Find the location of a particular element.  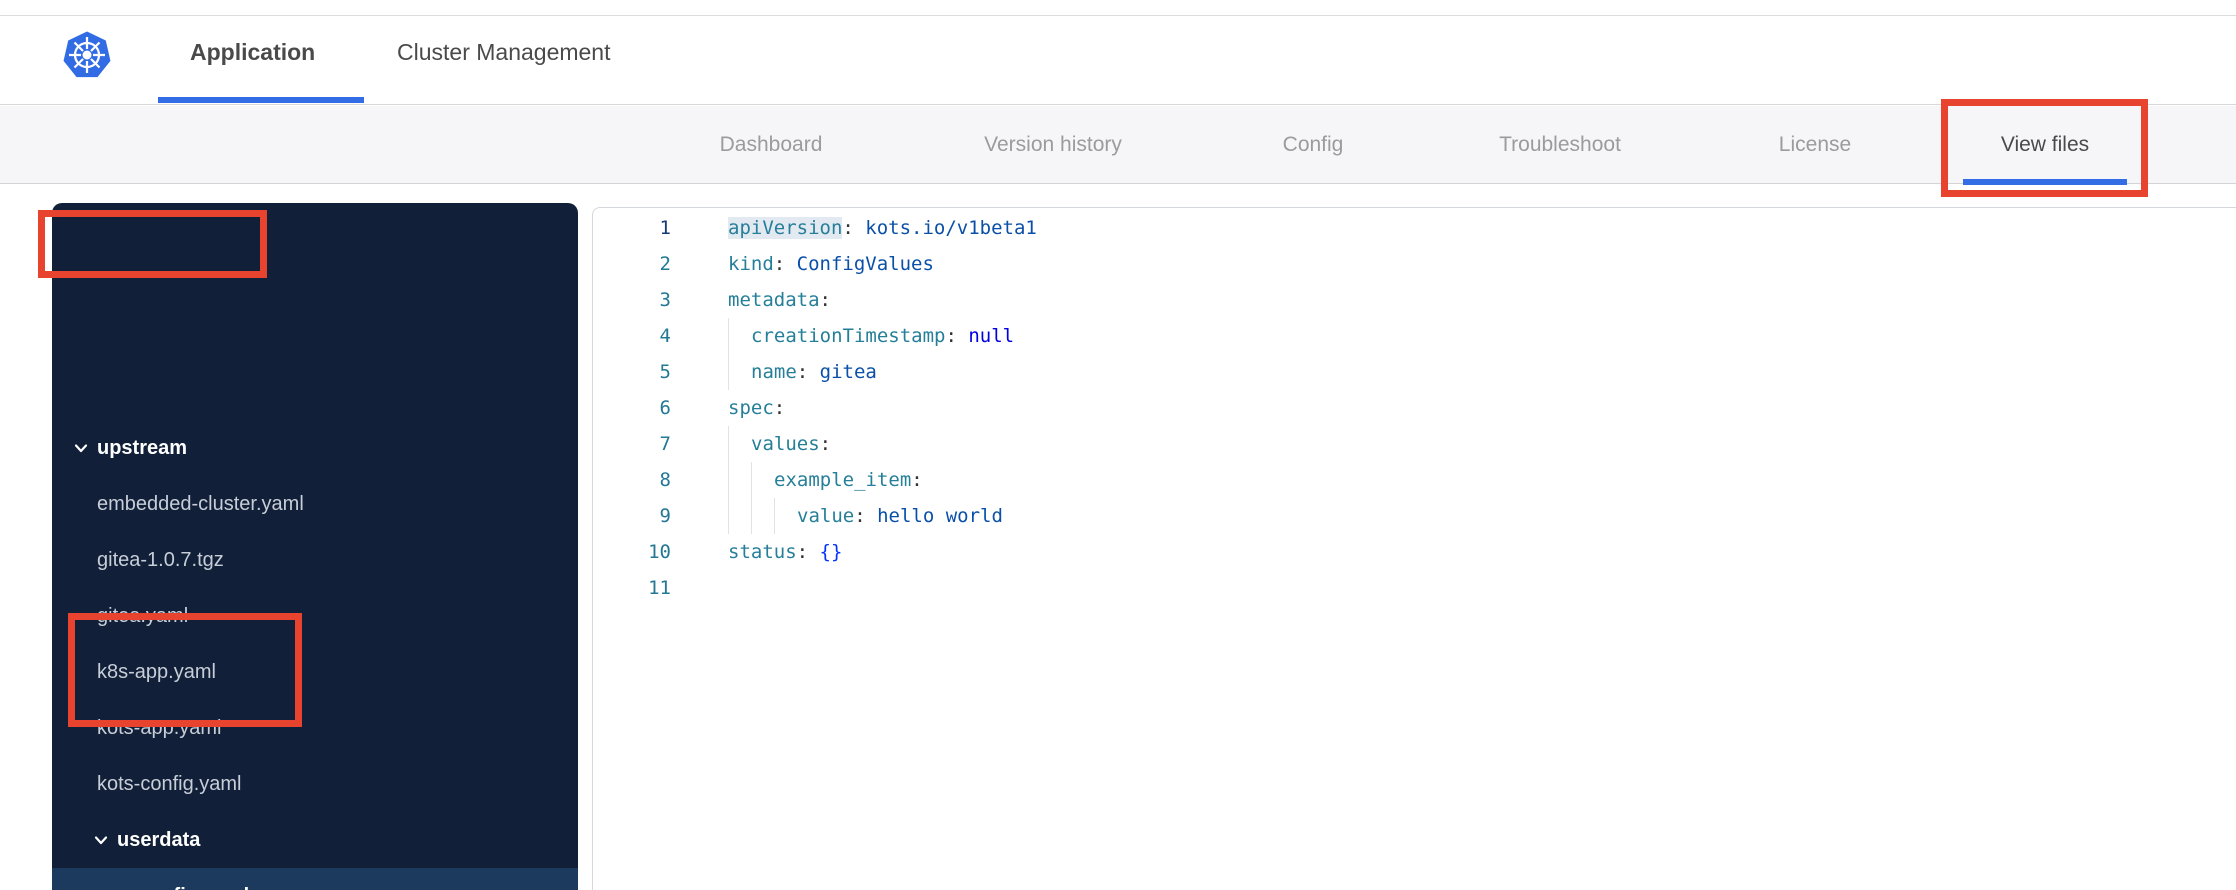

code-line-6: 6 spec: is located at coordinates (1414, 408).